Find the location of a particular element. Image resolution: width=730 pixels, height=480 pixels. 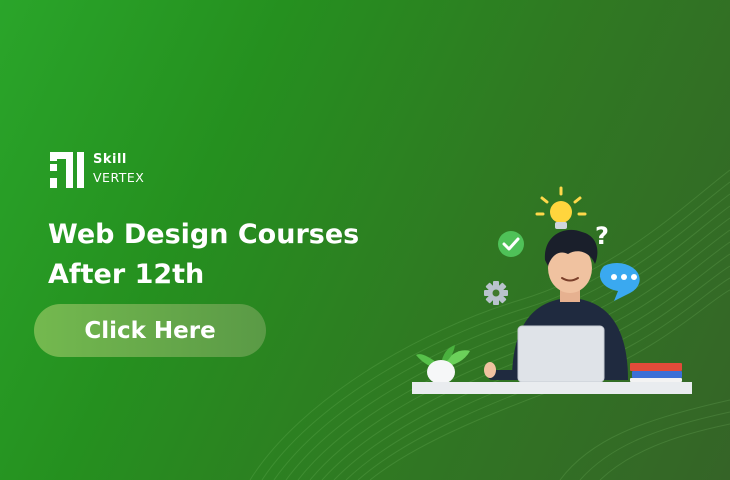

brand-name-skill: Skill is located at coordinates (110, 159).